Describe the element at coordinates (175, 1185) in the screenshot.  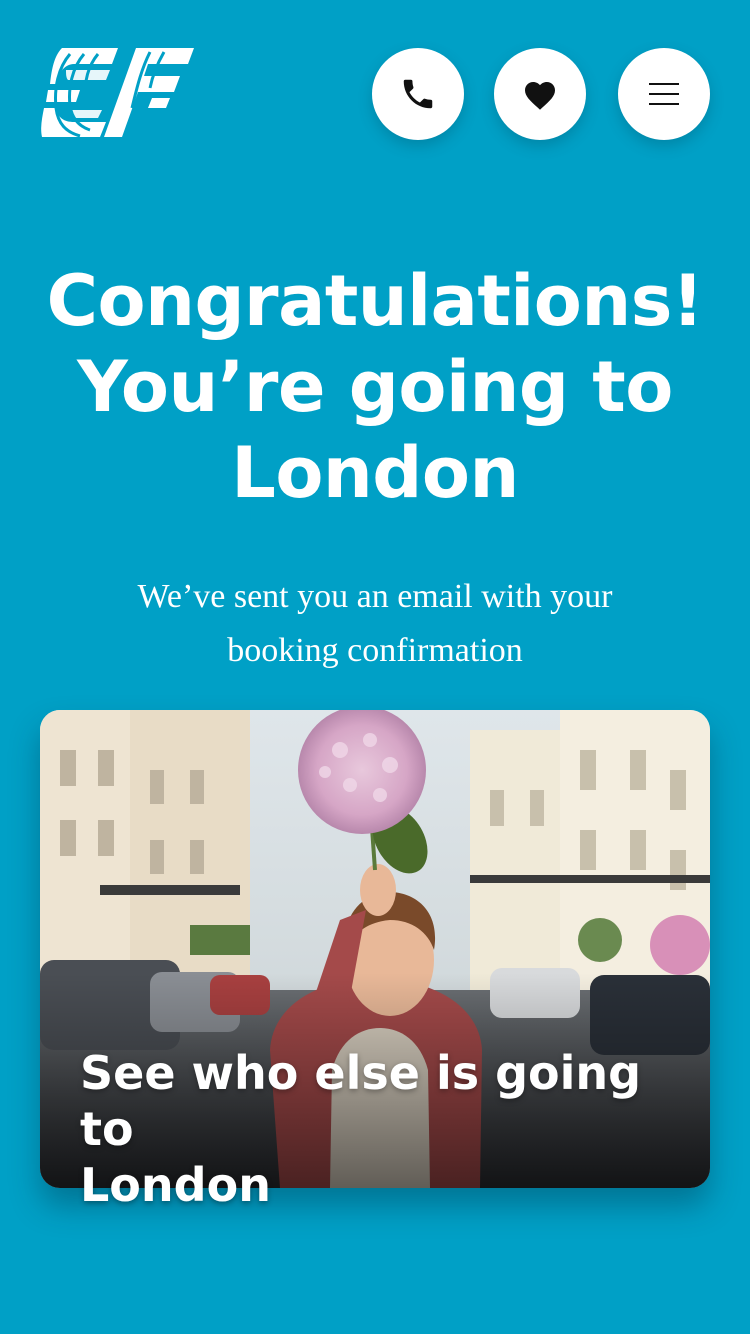
I see `card-title-line-2: London` at that location.